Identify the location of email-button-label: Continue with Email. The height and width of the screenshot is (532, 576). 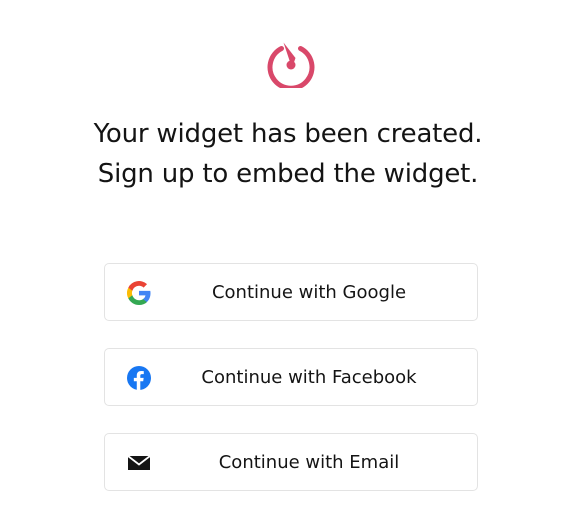
(309, 462).